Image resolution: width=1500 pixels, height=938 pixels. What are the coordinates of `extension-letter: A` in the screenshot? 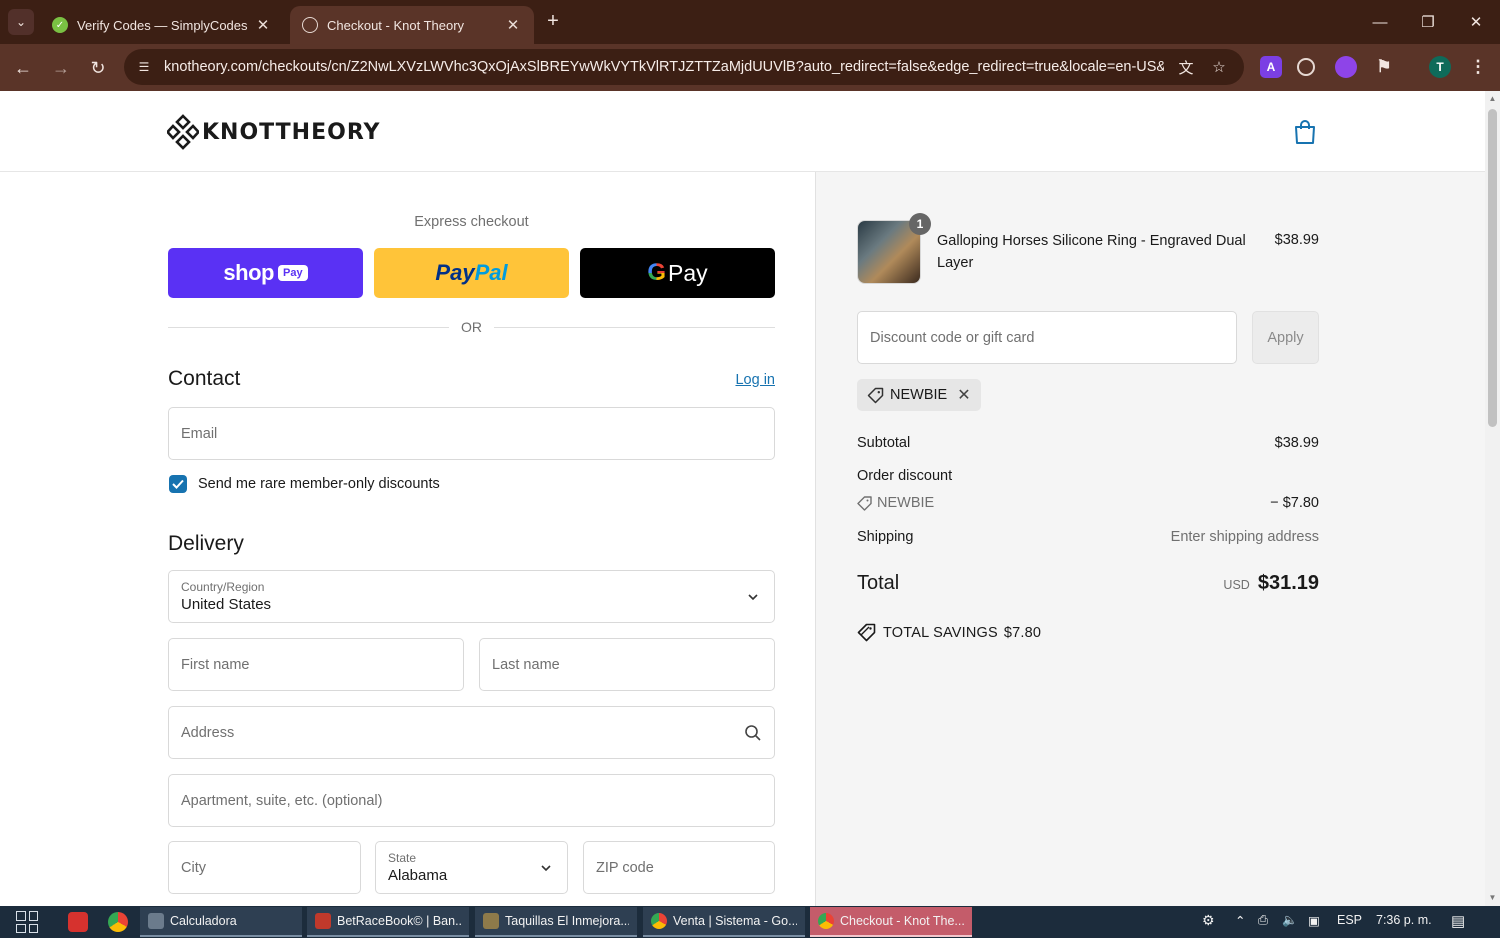 It's located at (1271, 67).